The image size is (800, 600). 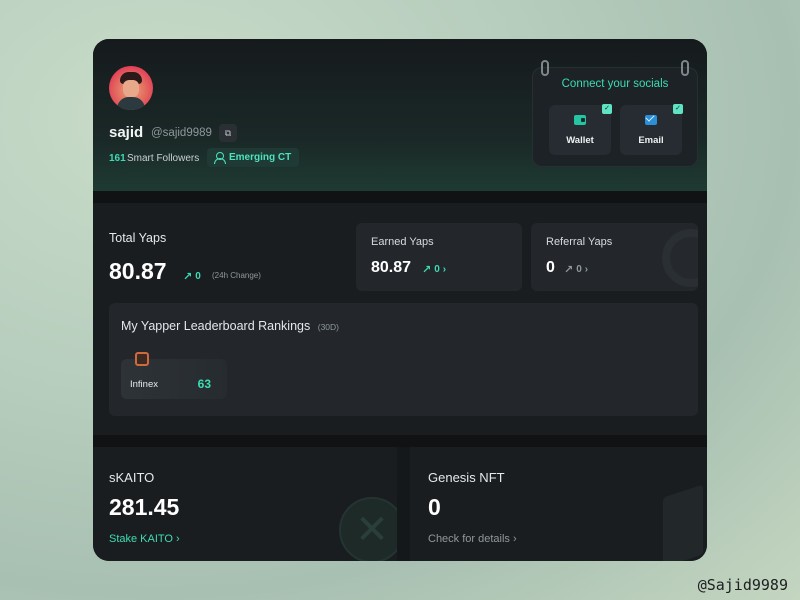 What do you see at coordinates (434, 507) in the screenshot?
I see `genesis-value: 0` at bounding box center [434, 507].